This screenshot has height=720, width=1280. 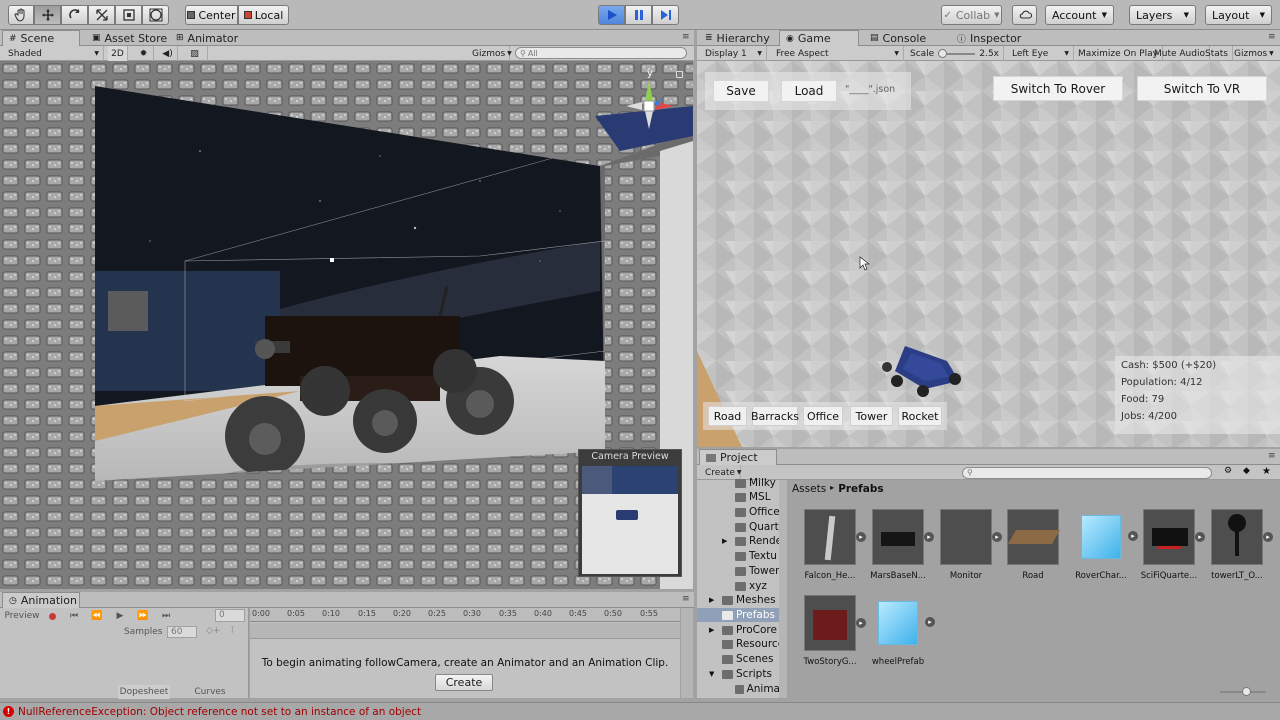 What do you see at coordinates (166, 616) in the screenshot?
I see `last-keyframe-button: ⏭` at bounding box center [166, 616].